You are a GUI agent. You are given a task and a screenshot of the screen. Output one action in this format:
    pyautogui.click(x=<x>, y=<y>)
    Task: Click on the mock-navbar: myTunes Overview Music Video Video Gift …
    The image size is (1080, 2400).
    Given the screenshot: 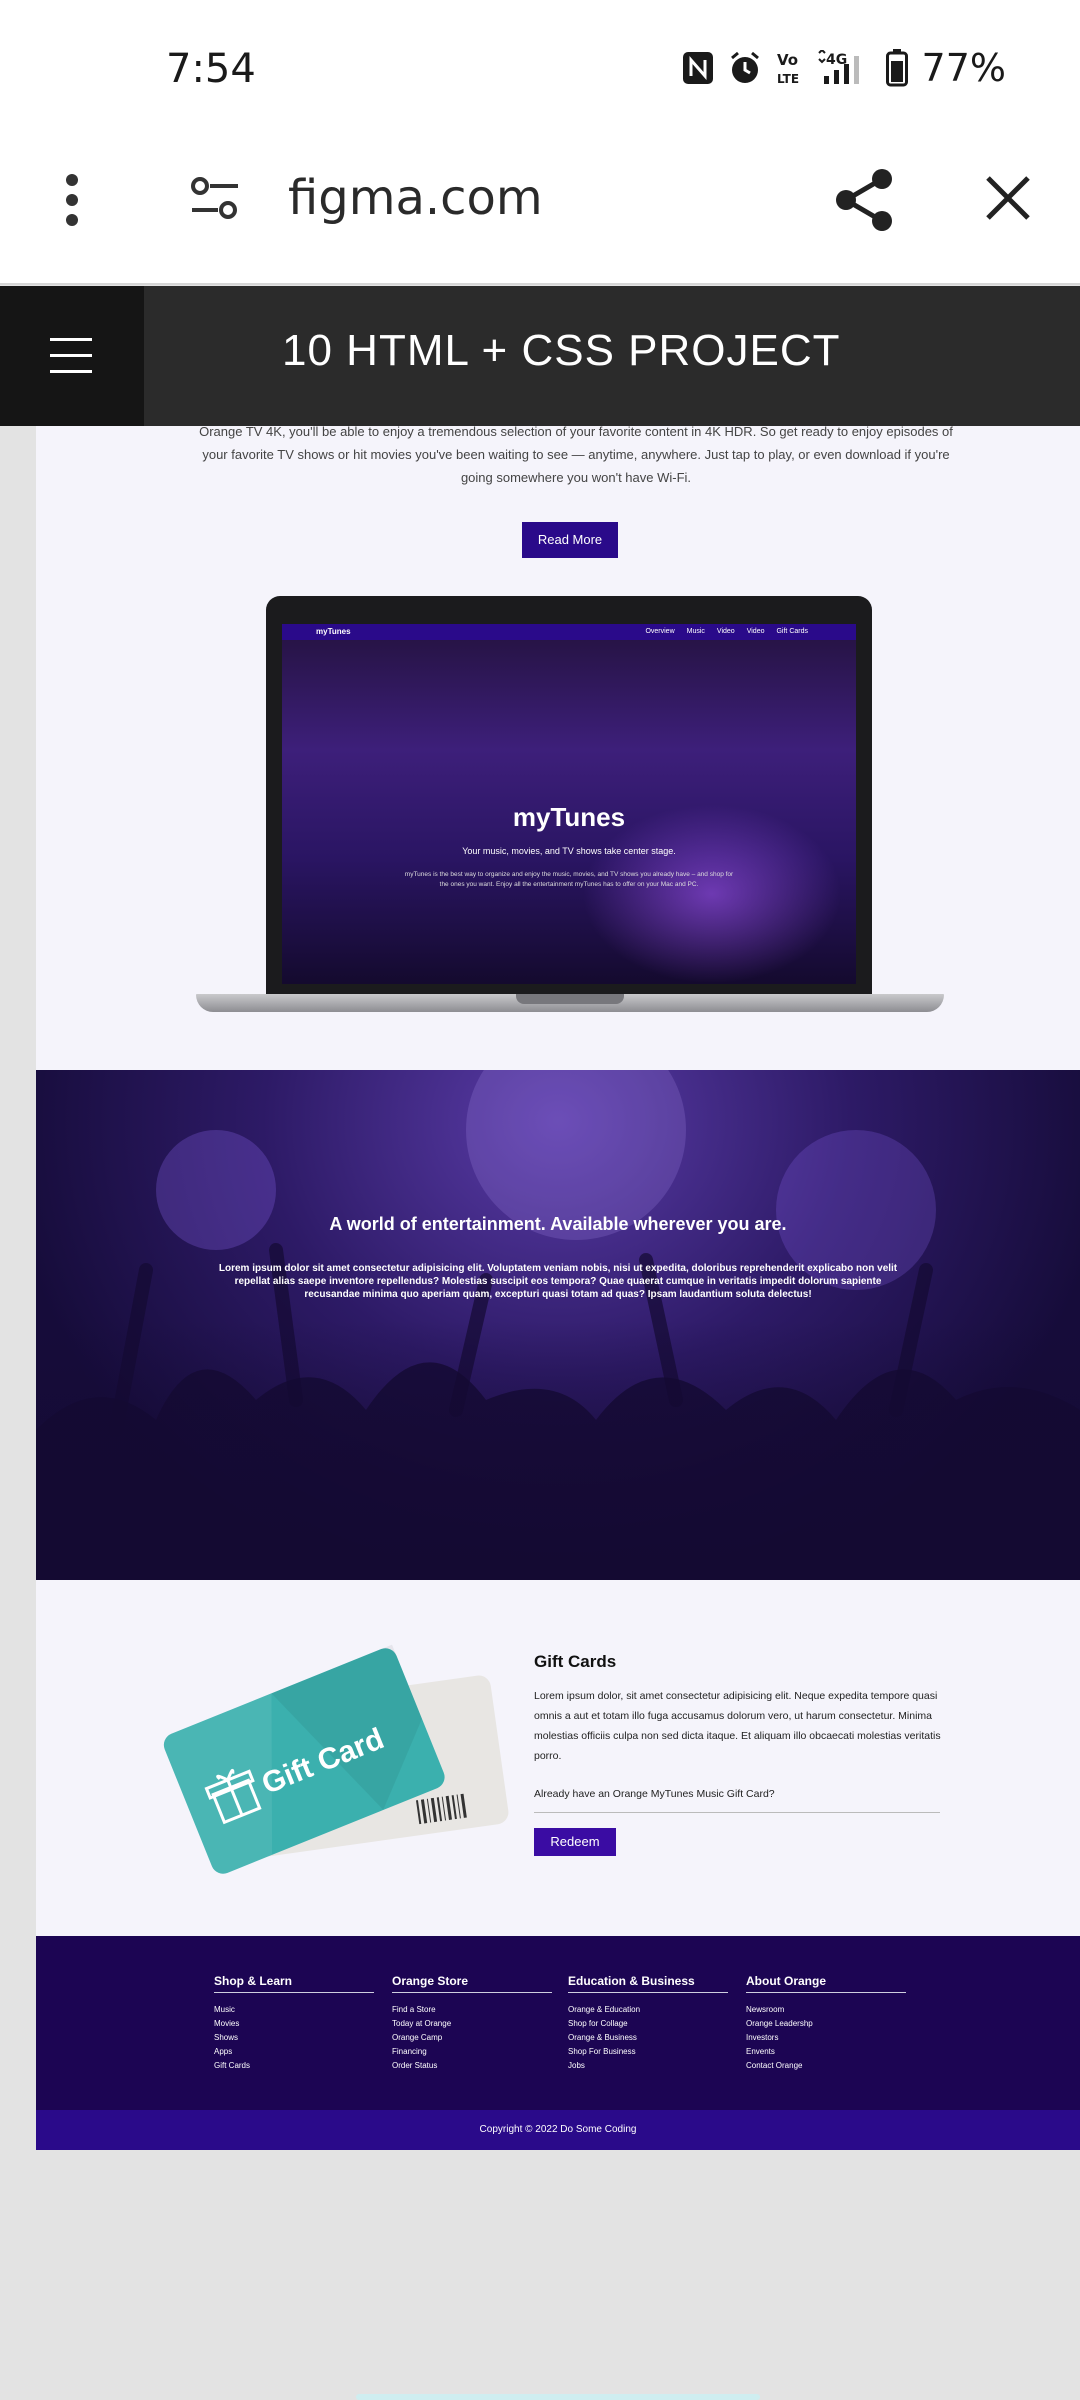 What is the action you would take?
    pyautogui.click(x=569, y=632)
    